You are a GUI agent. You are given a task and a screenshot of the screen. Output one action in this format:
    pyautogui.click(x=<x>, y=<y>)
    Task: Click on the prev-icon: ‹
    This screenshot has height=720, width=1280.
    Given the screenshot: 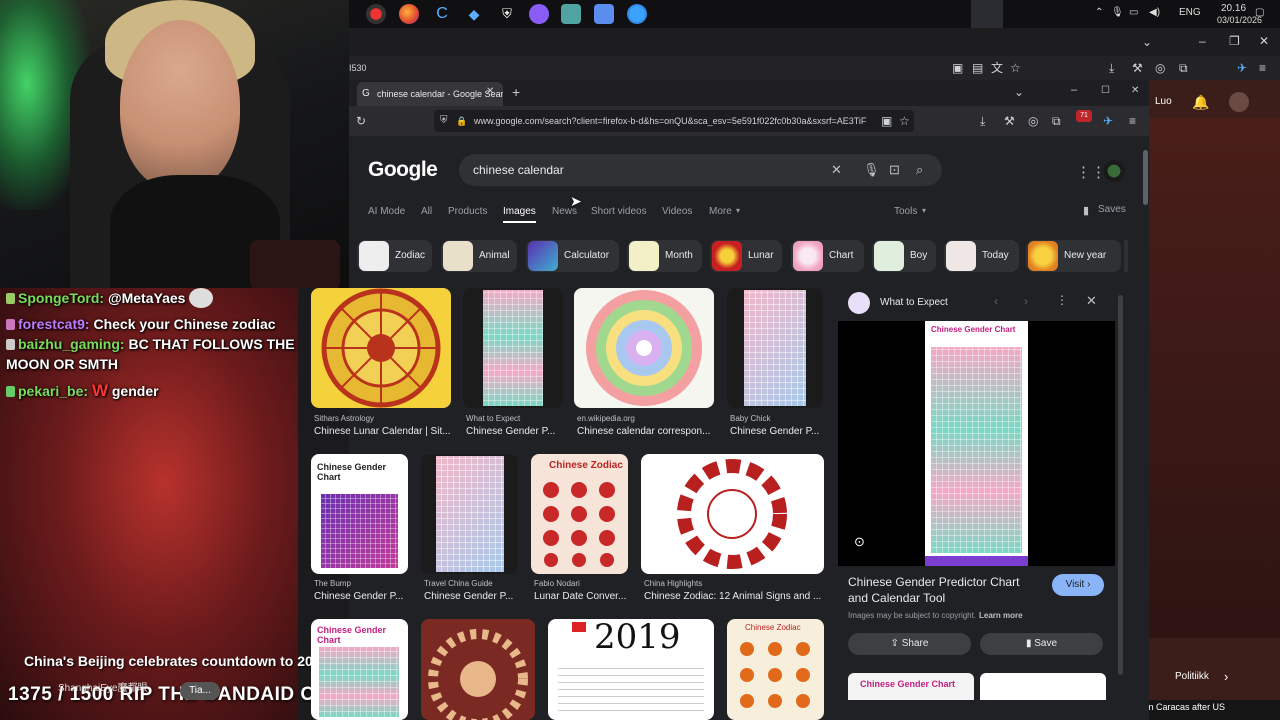 What is the action you would take?
    pyautogui.click(x=996, y=301)
    